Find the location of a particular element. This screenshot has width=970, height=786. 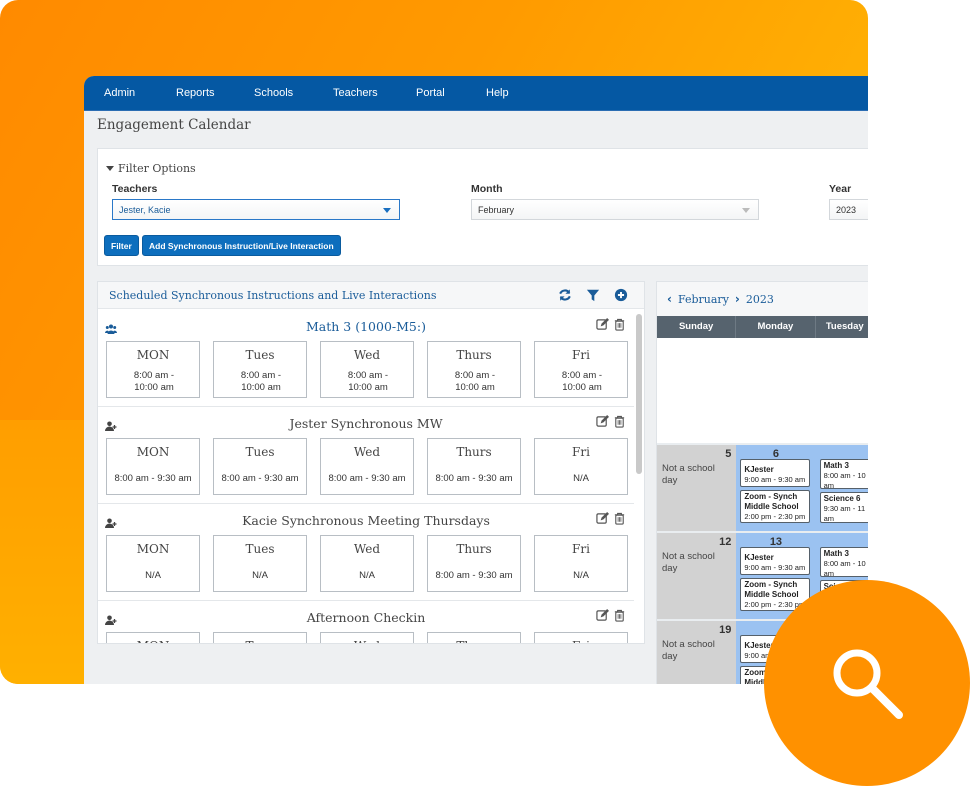

day-card-wed: Wed 8:00 am - 9:30 am is located at coordinates (367, 466).